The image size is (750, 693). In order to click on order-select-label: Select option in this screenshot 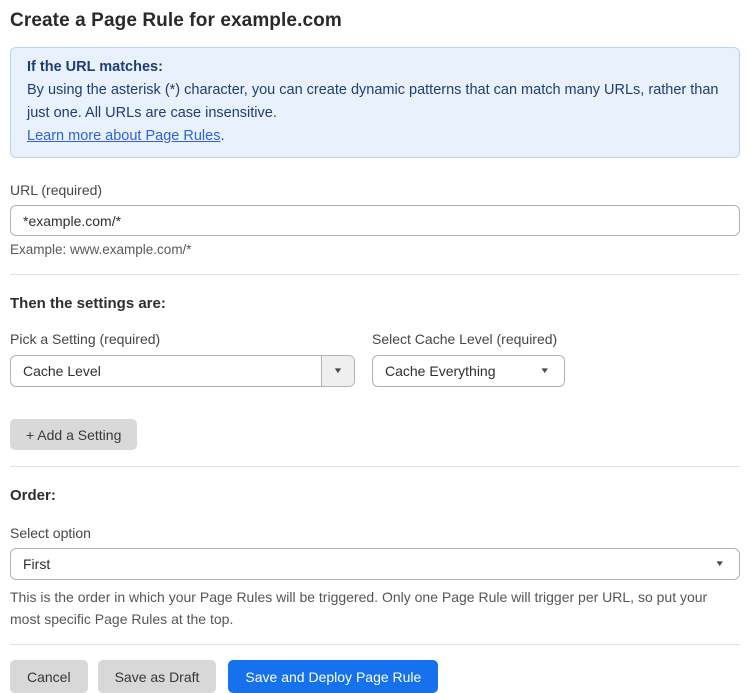, I will do `click(50, 533)`.